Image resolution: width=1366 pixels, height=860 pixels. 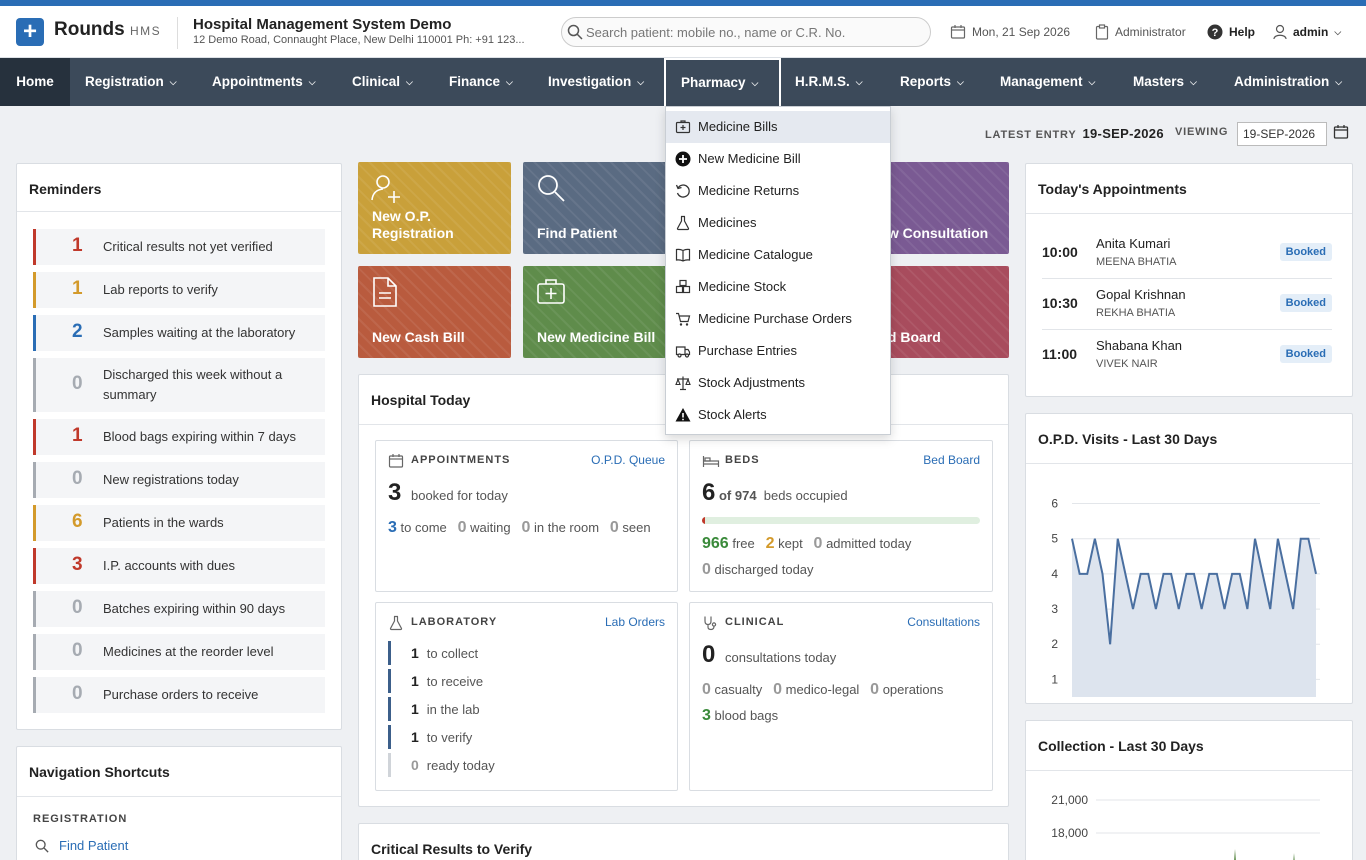 I want to click on blood-bags: 3 blood bags, so click(x=740, y=716).